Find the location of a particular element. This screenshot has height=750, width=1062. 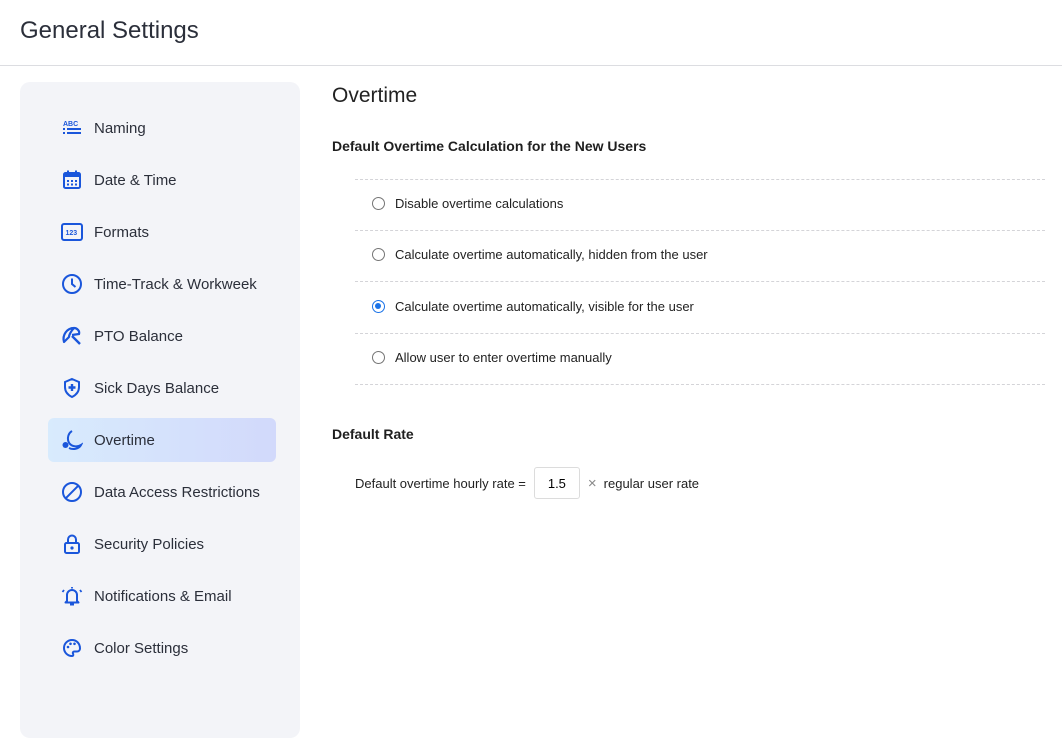

sidebar-item-formats: 123 Formats is located at coordinates (162, 232).